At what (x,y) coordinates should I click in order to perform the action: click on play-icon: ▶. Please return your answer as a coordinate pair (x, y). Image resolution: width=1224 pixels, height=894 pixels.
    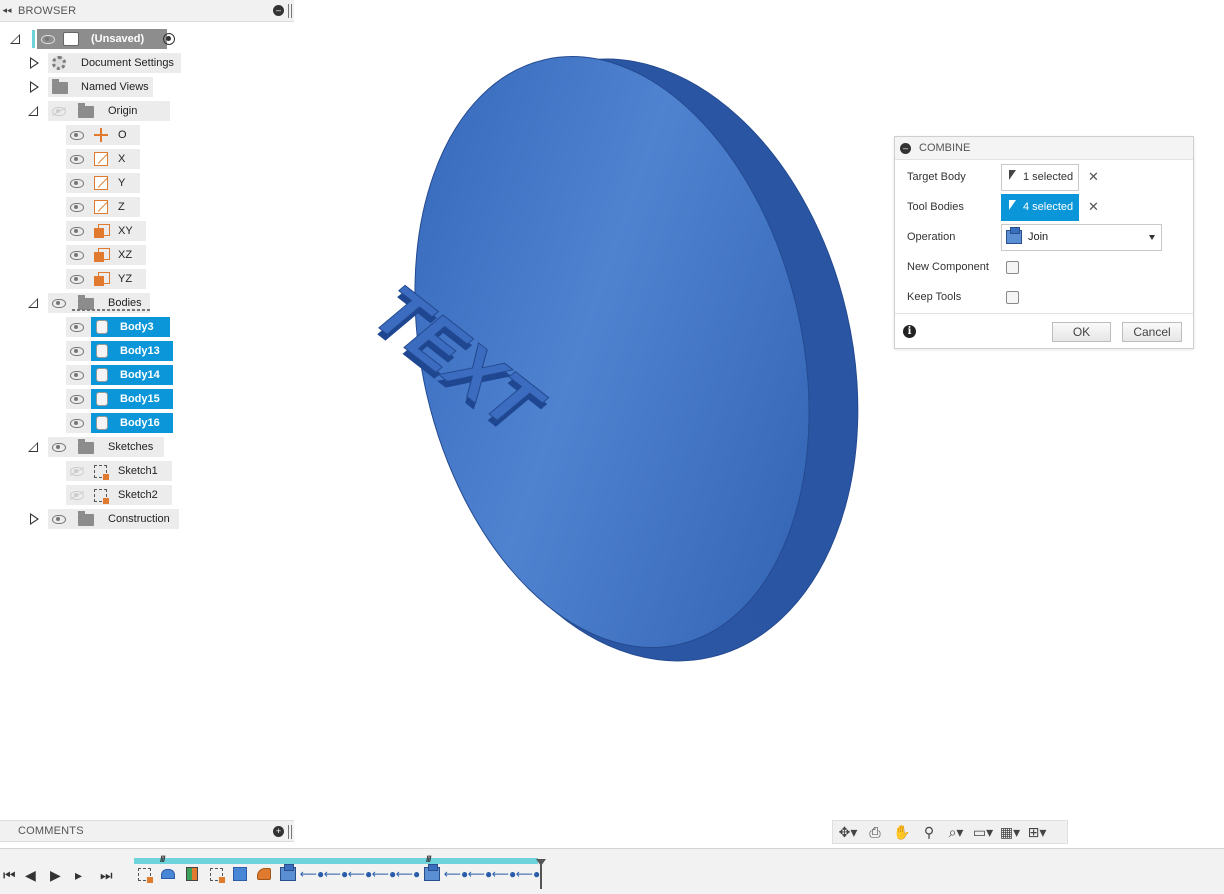
    Looking at the image, I should click on (55, 875).